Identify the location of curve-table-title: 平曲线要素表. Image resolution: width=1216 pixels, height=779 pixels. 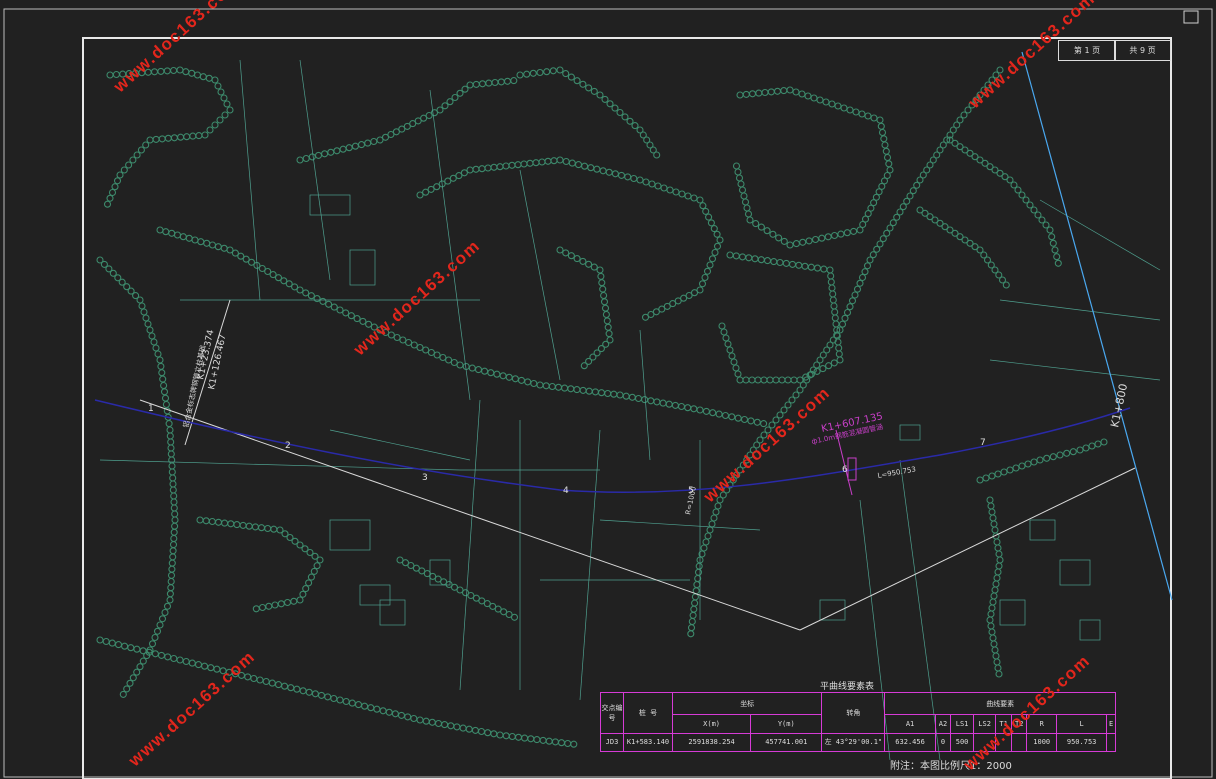
(847, 687).